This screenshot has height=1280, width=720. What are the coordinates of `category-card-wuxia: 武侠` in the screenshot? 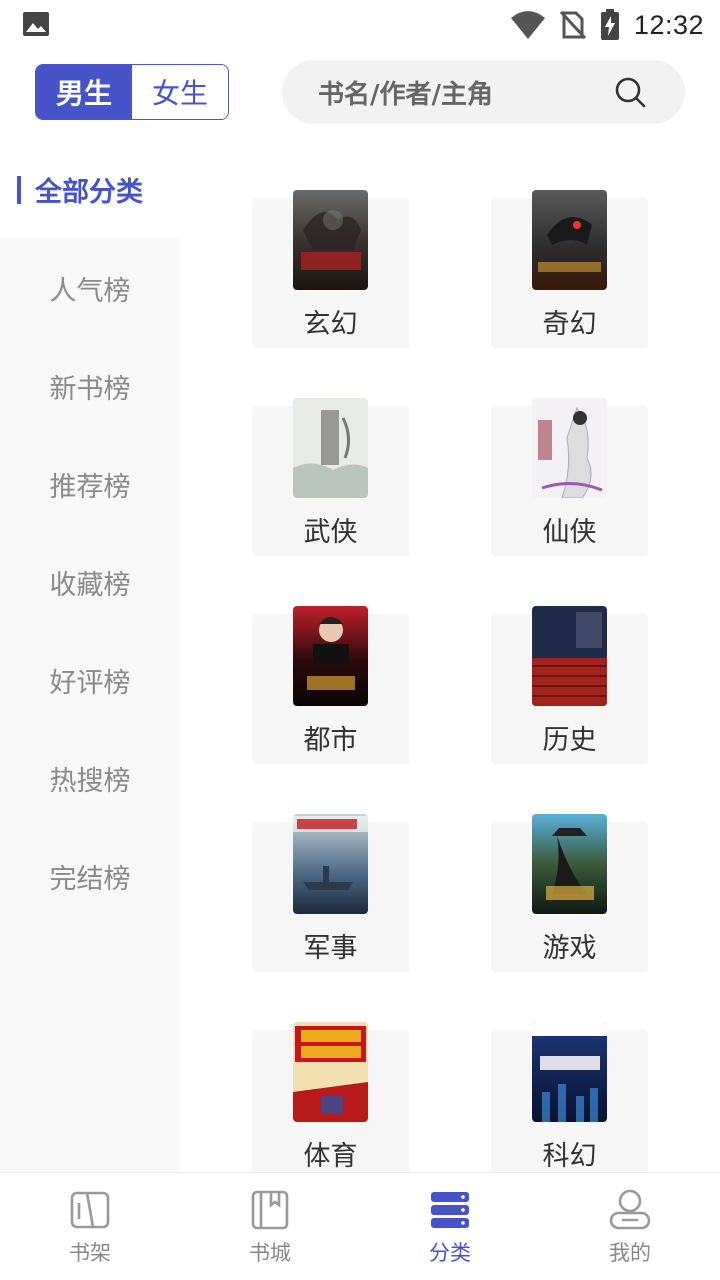 It's located at (330, 477).